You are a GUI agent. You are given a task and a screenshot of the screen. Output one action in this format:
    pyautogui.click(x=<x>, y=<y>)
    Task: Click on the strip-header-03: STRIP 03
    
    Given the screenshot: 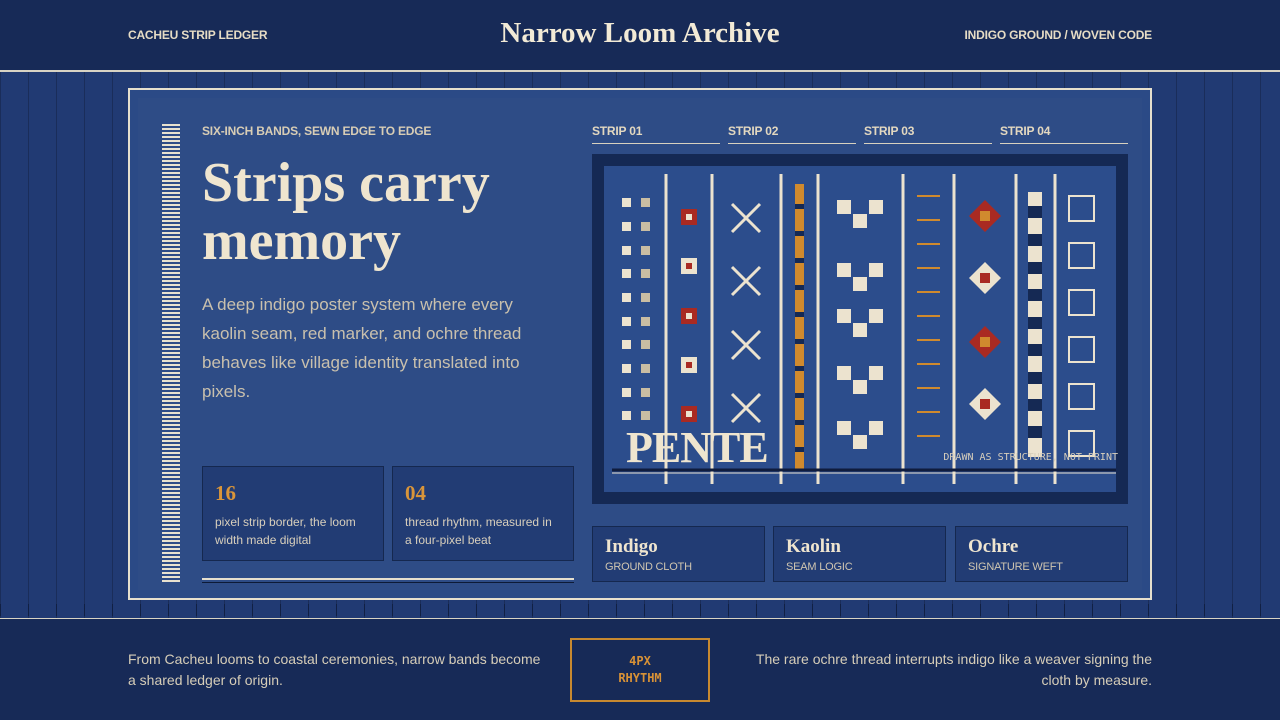 What is the action you would take?
    pyautogui.click(x=928, y=134)
    